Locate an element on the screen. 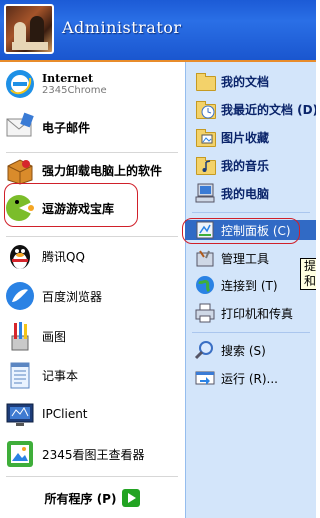 The width and height of the screenshot is (320, 518). printers-item: 打印机和传真 is located at coordinates (243, 313).